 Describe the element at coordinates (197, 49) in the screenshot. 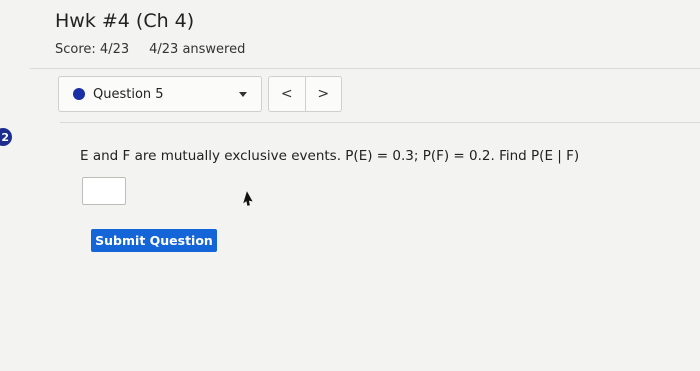

I see `answered-count: 4/23 answered` at that location.